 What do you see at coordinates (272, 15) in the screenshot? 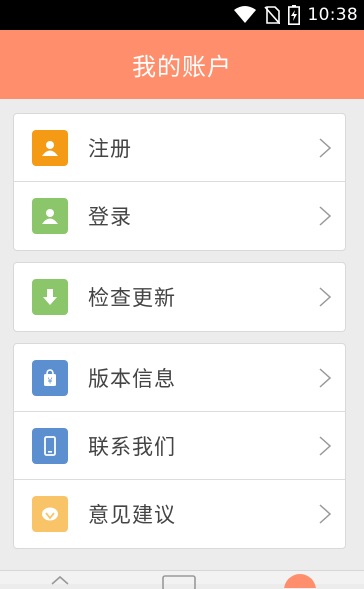
I see `no-sim-icon` at bounding box center [272, 15].